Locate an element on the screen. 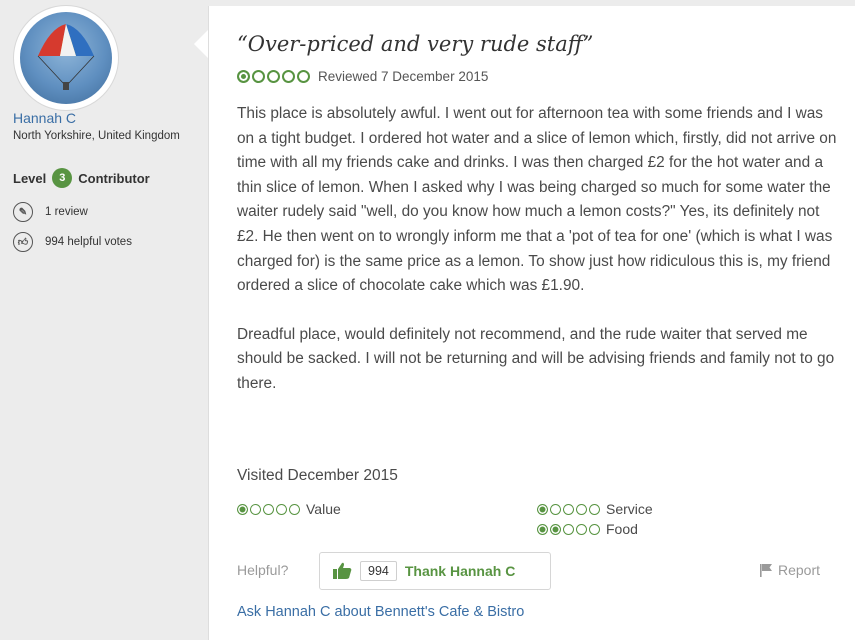 The height and width of the screenshot is (640, 855). reviews-count: 1 review is located at coordinates (66, 212).